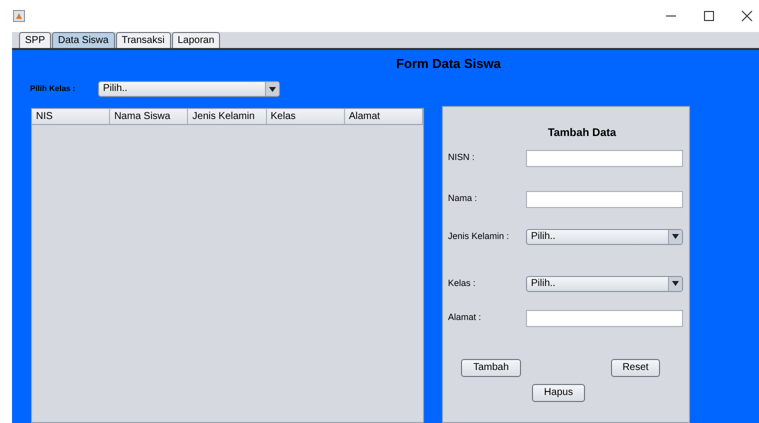 This screenshot has width=759, height=423. I want to click on filter-label: Pilih Kelas :, so click(53, 89).